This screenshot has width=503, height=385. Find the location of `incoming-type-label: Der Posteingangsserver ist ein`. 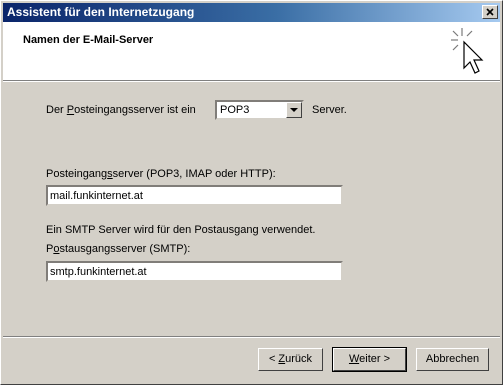

incoming-type-label: Der Posteingangsserver ist ein is located at coordinates (121, 110).